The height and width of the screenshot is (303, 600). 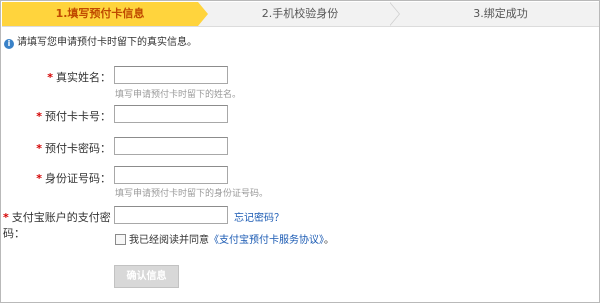 What do you see at coordinates (171, 114) in the screenshot?
I see `card-number-input` at bounding box center [171, 114].